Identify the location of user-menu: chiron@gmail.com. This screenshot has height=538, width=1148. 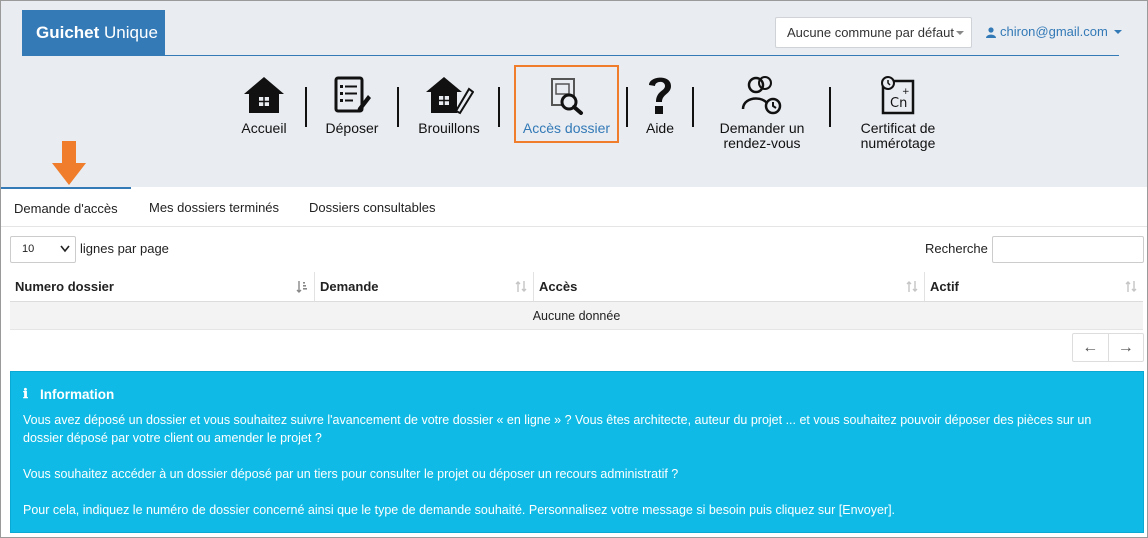
(1054, 32).